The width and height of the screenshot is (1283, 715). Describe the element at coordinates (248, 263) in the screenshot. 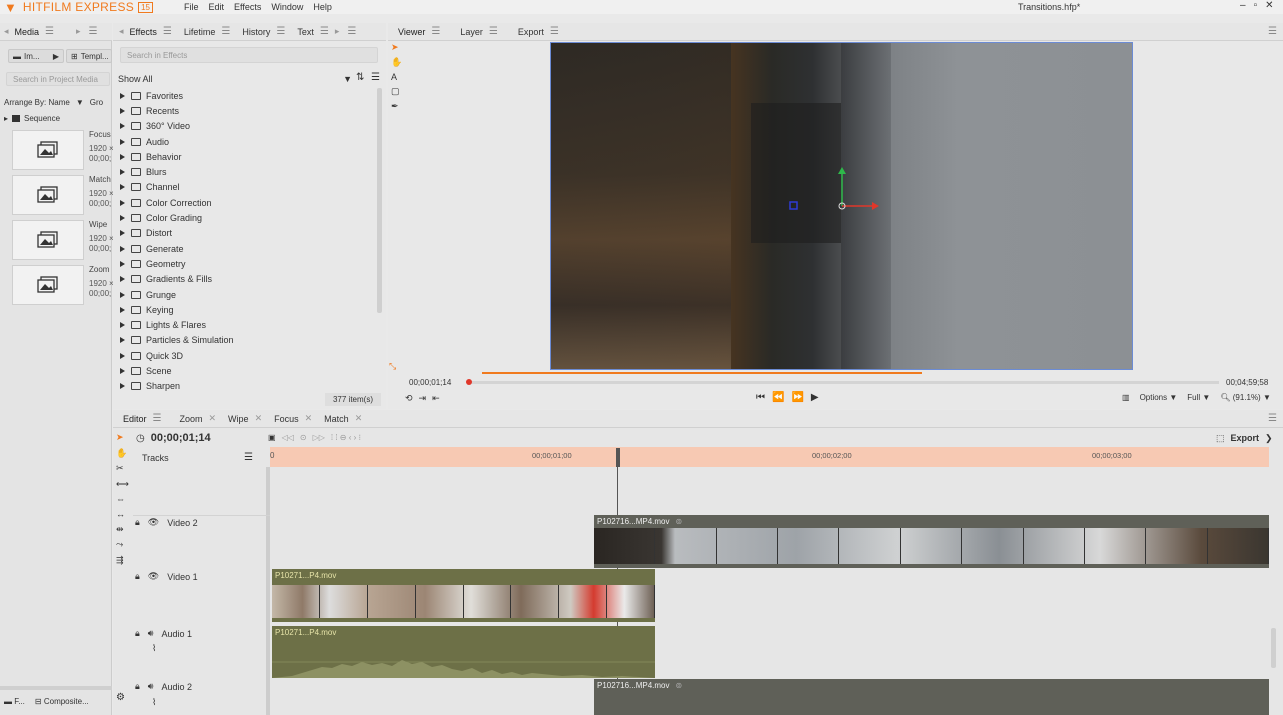

I see `effects-category: Geometry` at that location.